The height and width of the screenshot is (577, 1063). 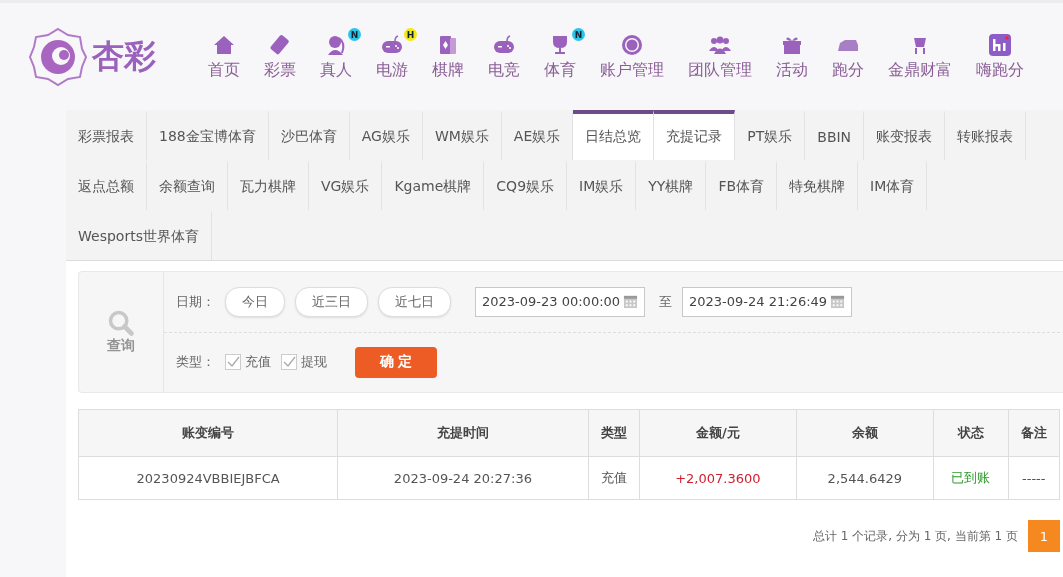 What do you see at coordinates (208, 135) in the screenshot?
I see `tab: 188金宝博体育` at bounding box center [208, 135].